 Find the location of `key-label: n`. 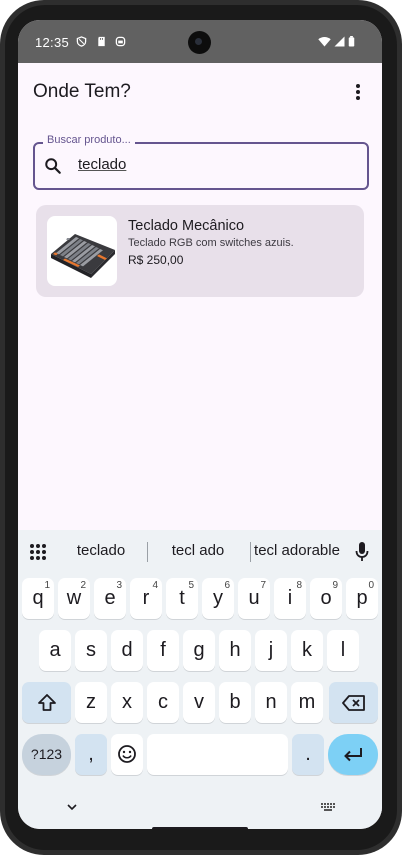

key-label: n is located at coordinates (271, 702).